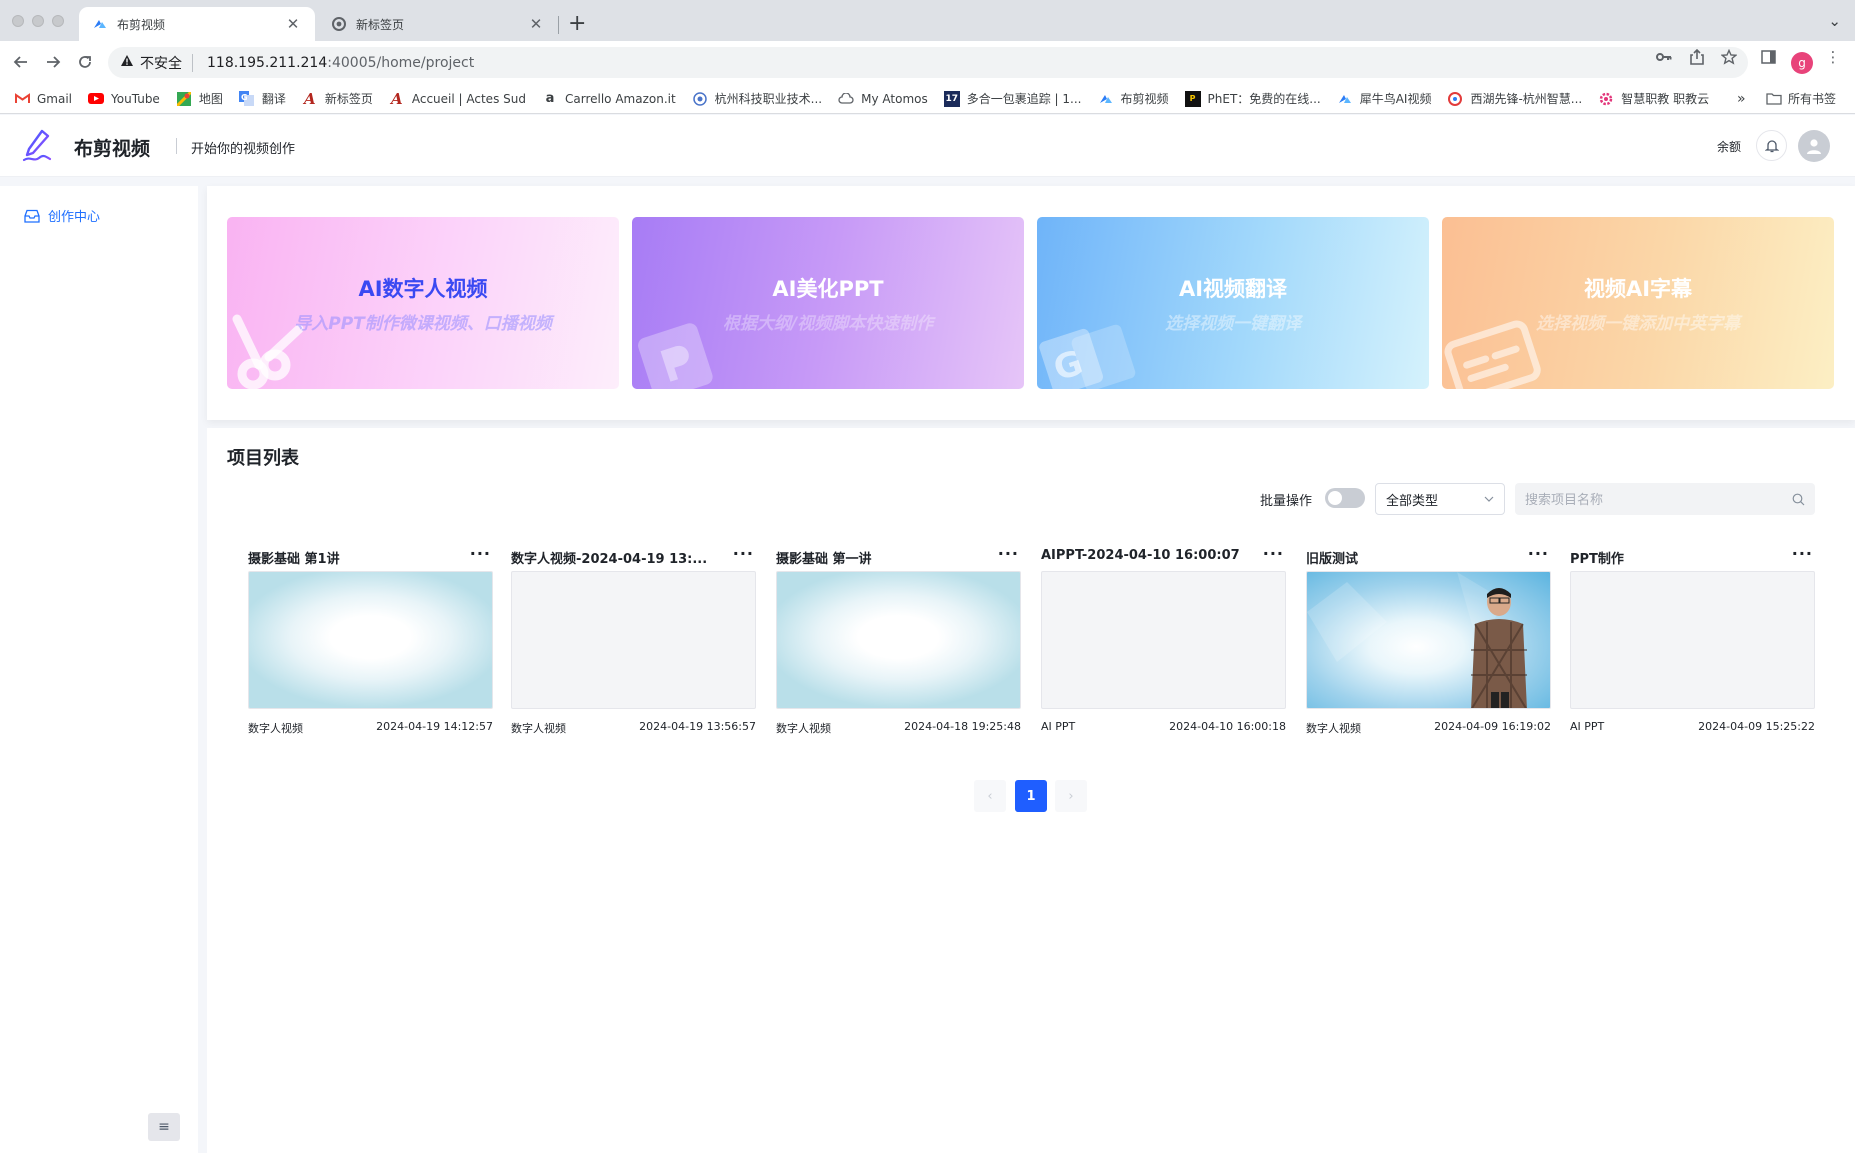  Describe the element at coordinates (141, 24) in the screenshot. I see `tab-title: 布剪视频` at that location.